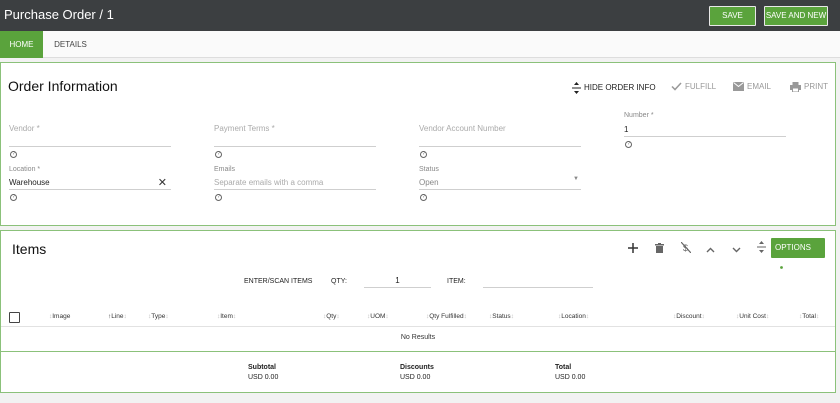  I want to click on emails-underline, so click(295, 189).